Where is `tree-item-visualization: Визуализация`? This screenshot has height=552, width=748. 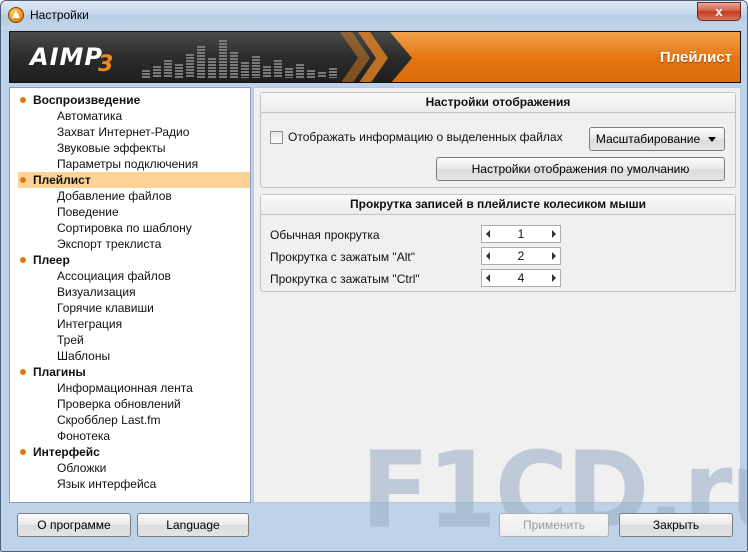 tree-item-visualization: Визуализация is located at coordinates (96, 292).